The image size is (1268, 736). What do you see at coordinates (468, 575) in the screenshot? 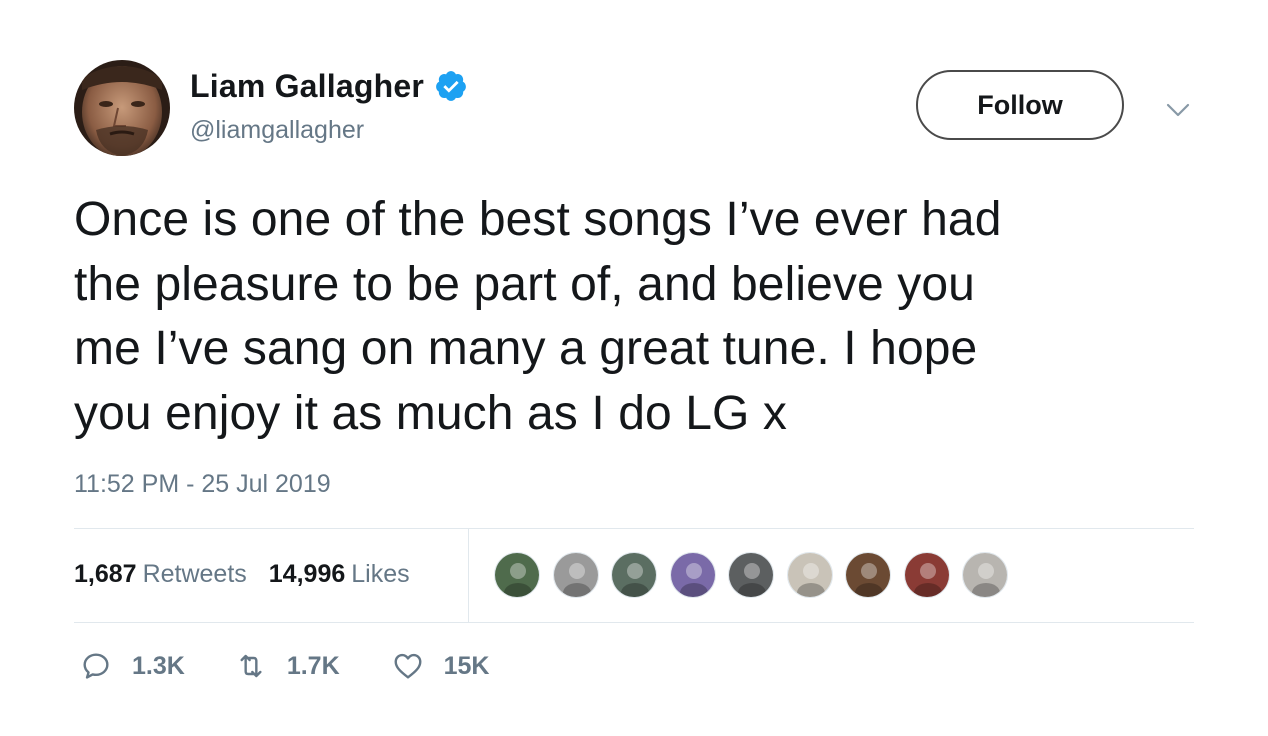
I see `stats-divider` at bounding box center [468, 575].